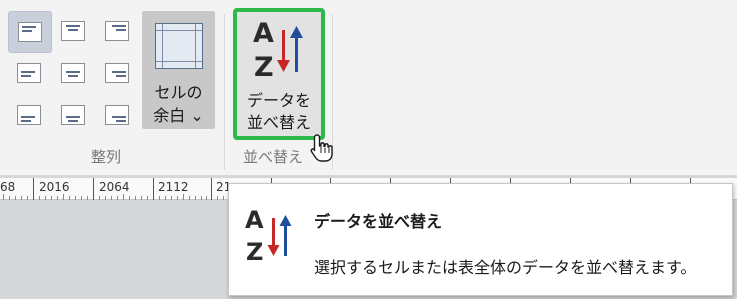 This screenshot has height=299, width=737. I want to click on align-bottom-right-icon, so click(117, 115).